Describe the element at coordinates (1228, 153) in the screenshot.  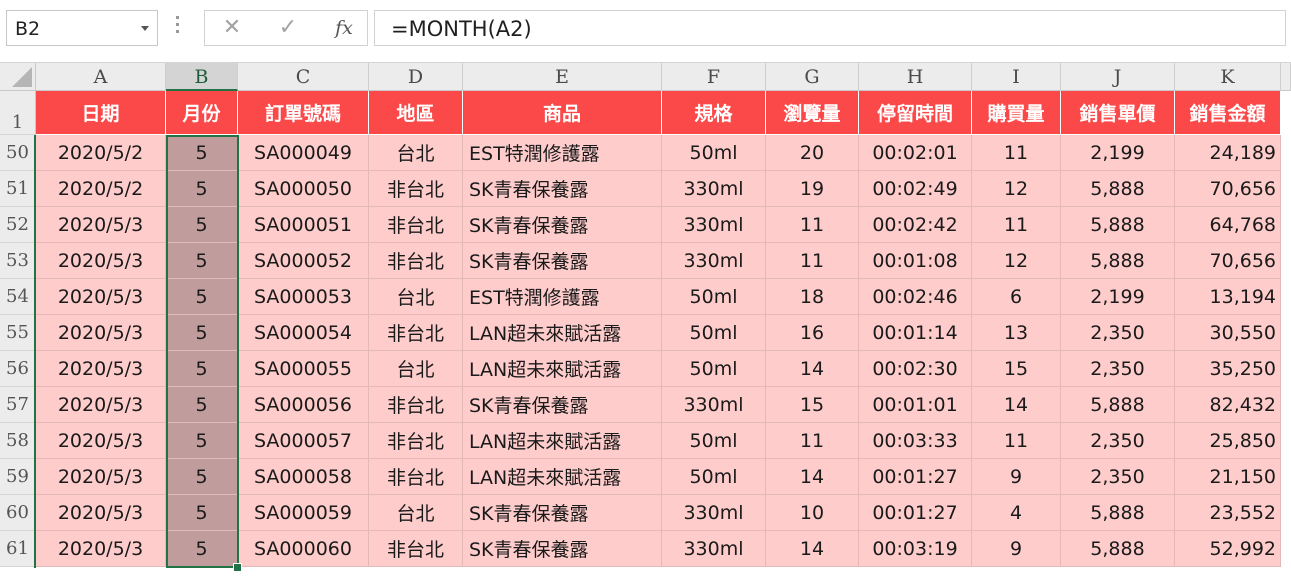
I see `cell-k: 24,189` at that location.